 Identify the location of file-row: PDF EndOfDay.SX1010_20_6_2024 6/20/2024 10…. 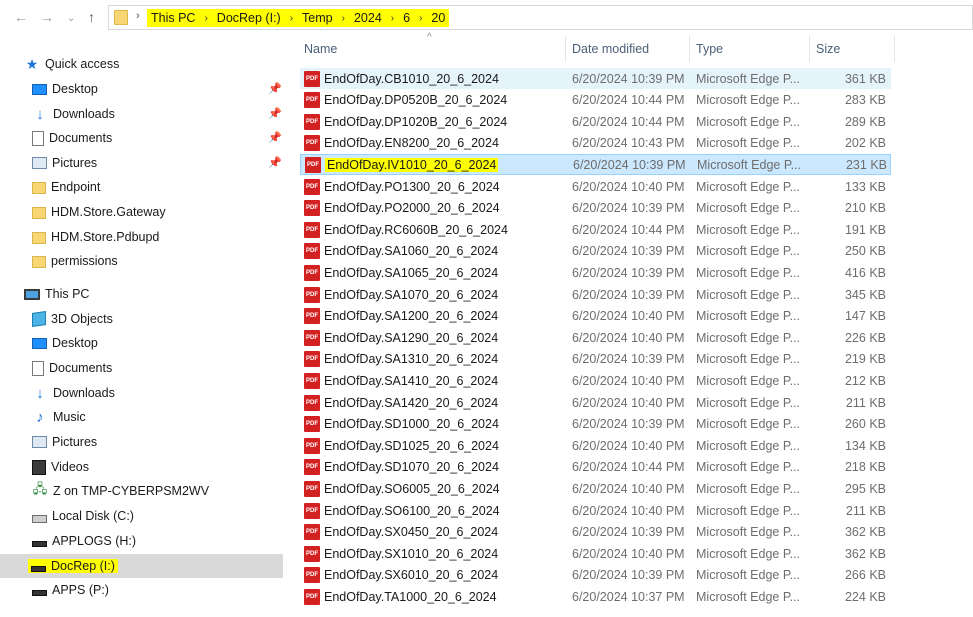
(595, 553).